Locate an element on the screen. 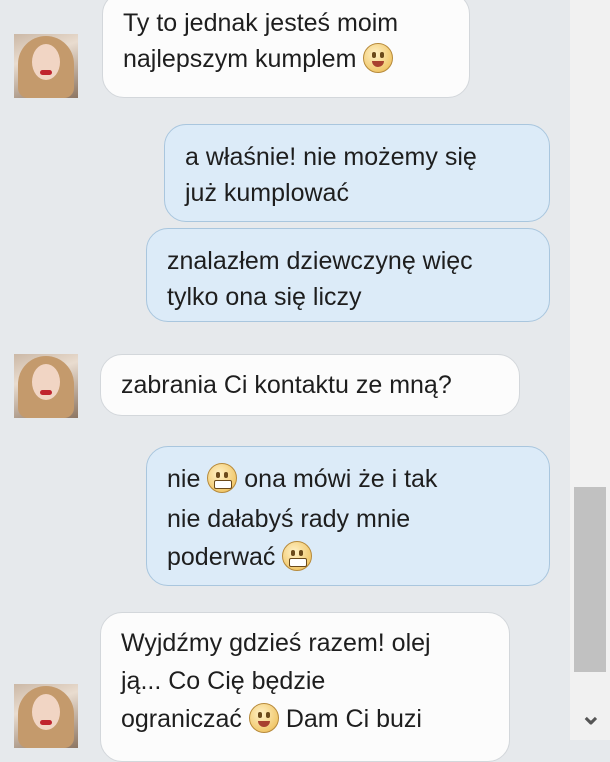  message-line: najlepszym kumplem is located at coordinates (296, 59).